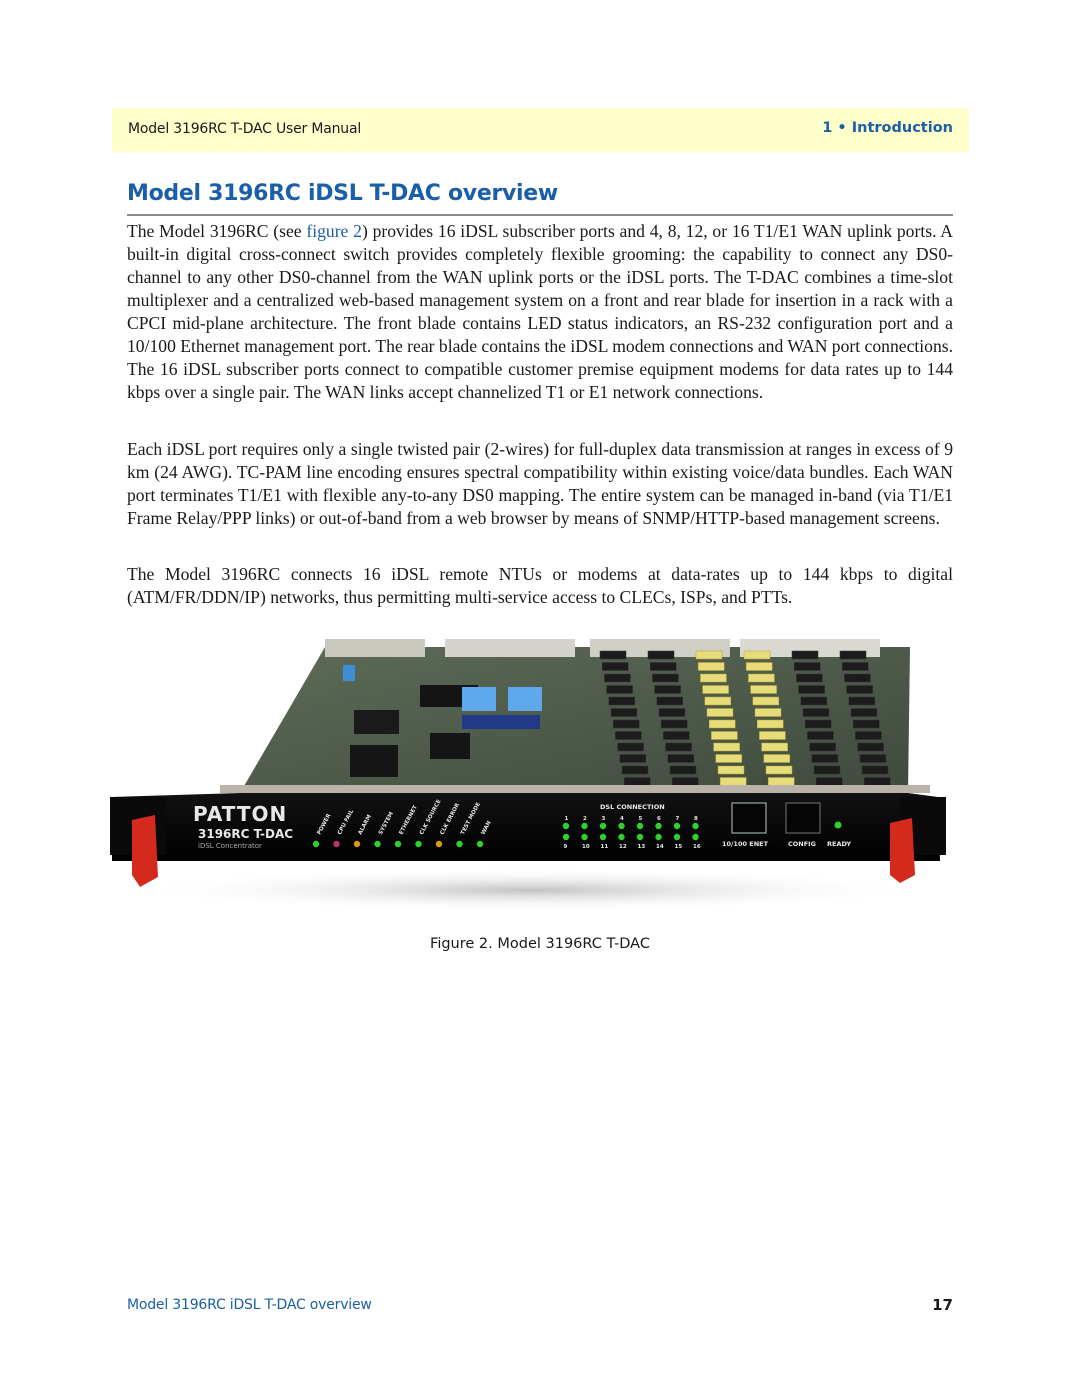  I want to click on section-title: Model 3196RC iDSL T-DAC overview, so click(342, 193).